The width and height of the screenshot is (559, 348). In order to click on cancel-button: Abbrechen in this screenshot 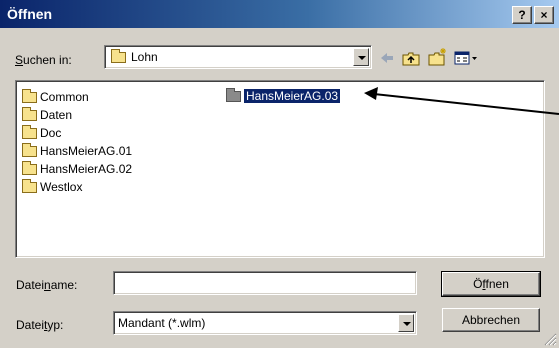, I will do `click(491, 320)`.